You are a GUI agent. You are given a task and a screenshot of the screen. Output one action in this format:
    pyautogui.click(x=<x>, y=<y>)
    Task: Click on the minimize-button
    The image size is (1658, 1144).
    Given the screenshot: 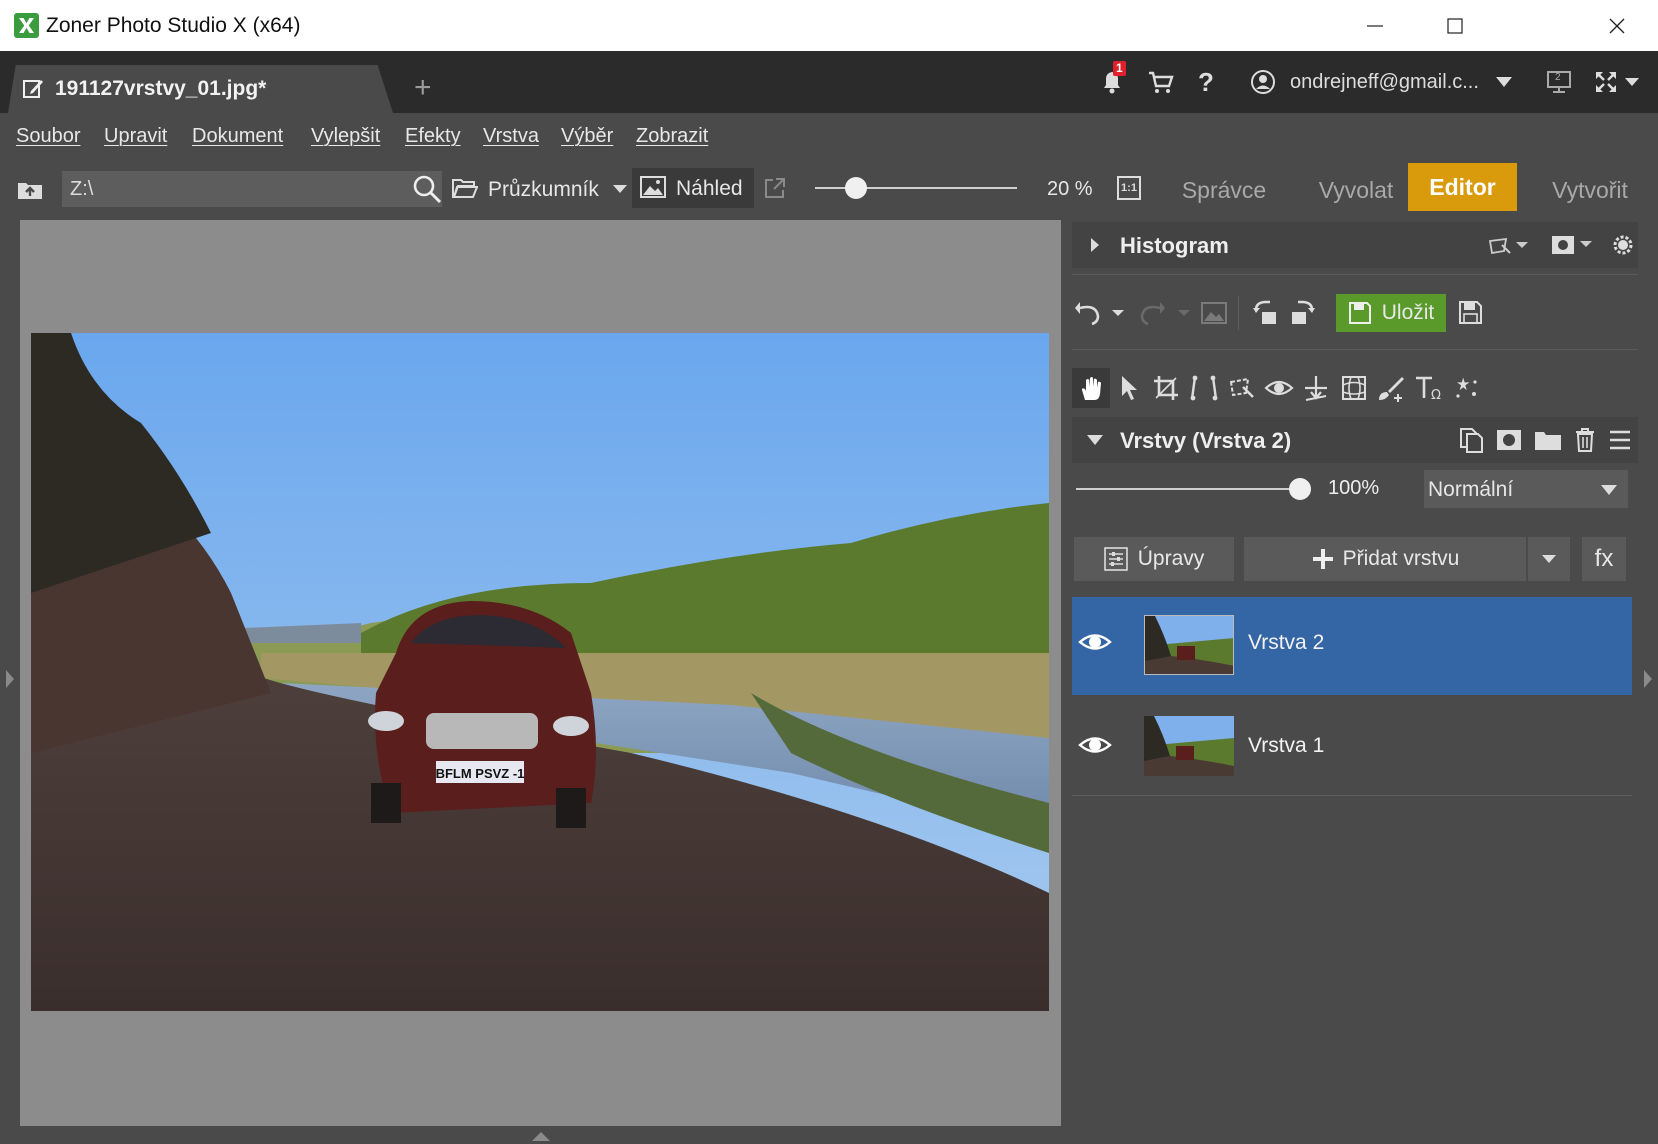 What is the action you would take?
    pyautogui.click(x=1375, y=25)
    